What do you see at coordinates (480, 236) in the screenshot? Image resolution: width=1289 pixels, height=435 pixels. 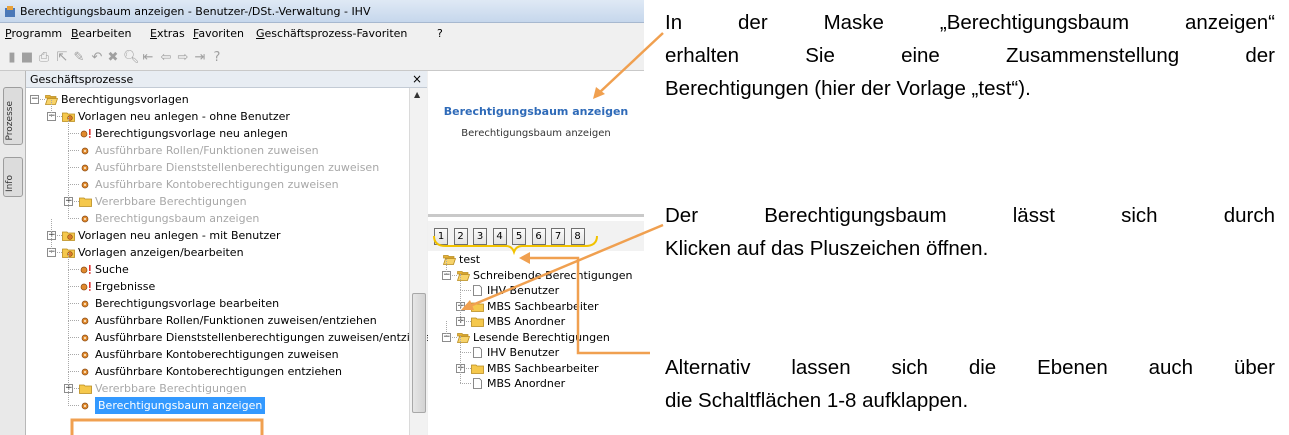 I see `level-button-3: 3` at bounding box center [480, 236].